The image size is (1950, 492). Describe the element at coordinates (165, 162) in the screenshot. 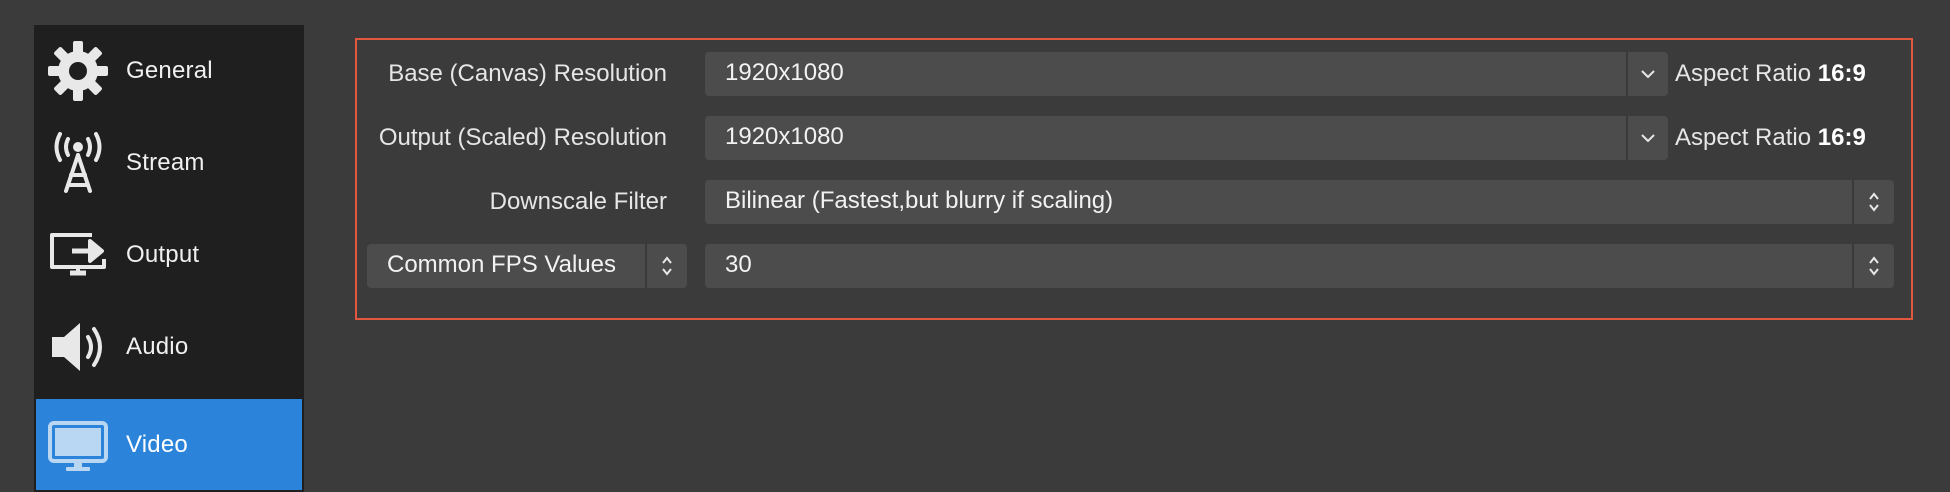

I see `sidebar-item-label: Stream` at that location.